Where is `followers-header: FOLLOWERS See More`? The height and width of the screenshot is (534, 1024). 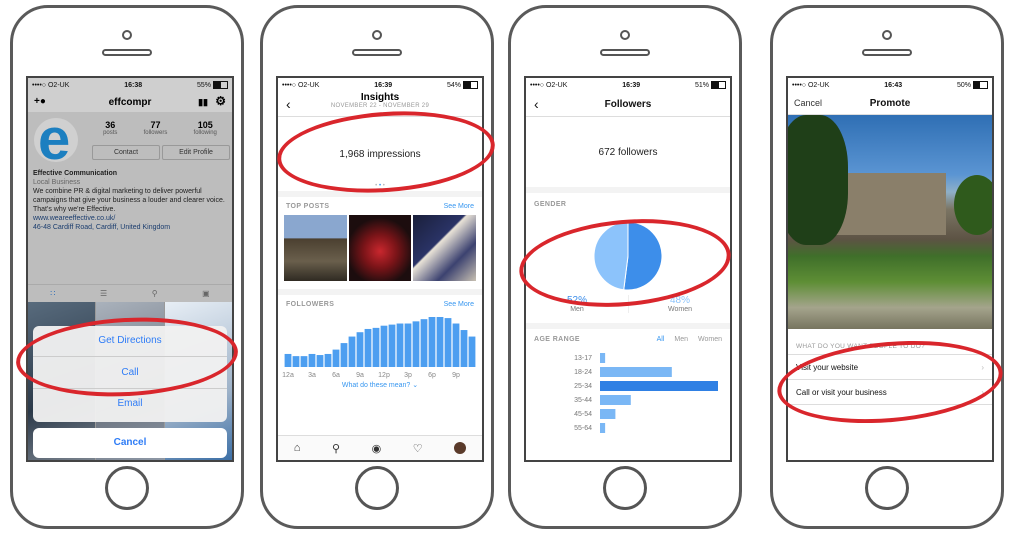
followers-header: FOLLOWERS See More is located at coordinates (380, 304).